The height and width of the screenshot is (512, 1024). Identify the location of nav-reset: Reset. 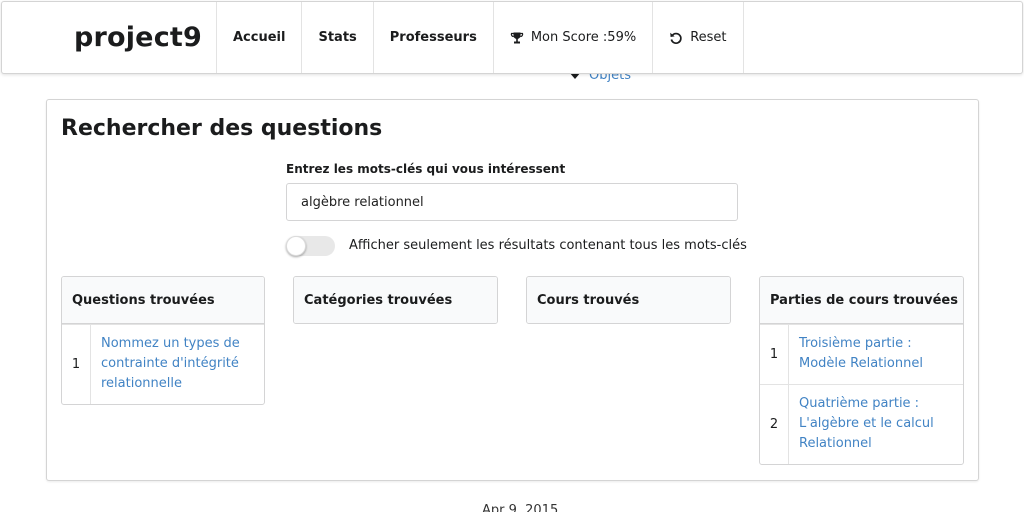
(698, 37).